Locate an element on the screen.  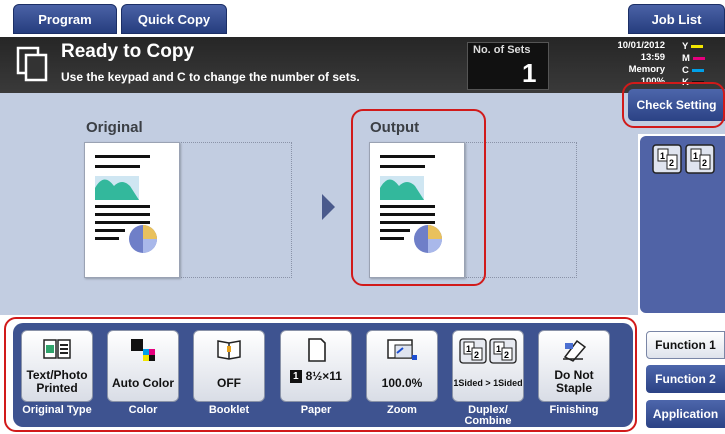
original-label: Original is located at coordinates (114, 127).